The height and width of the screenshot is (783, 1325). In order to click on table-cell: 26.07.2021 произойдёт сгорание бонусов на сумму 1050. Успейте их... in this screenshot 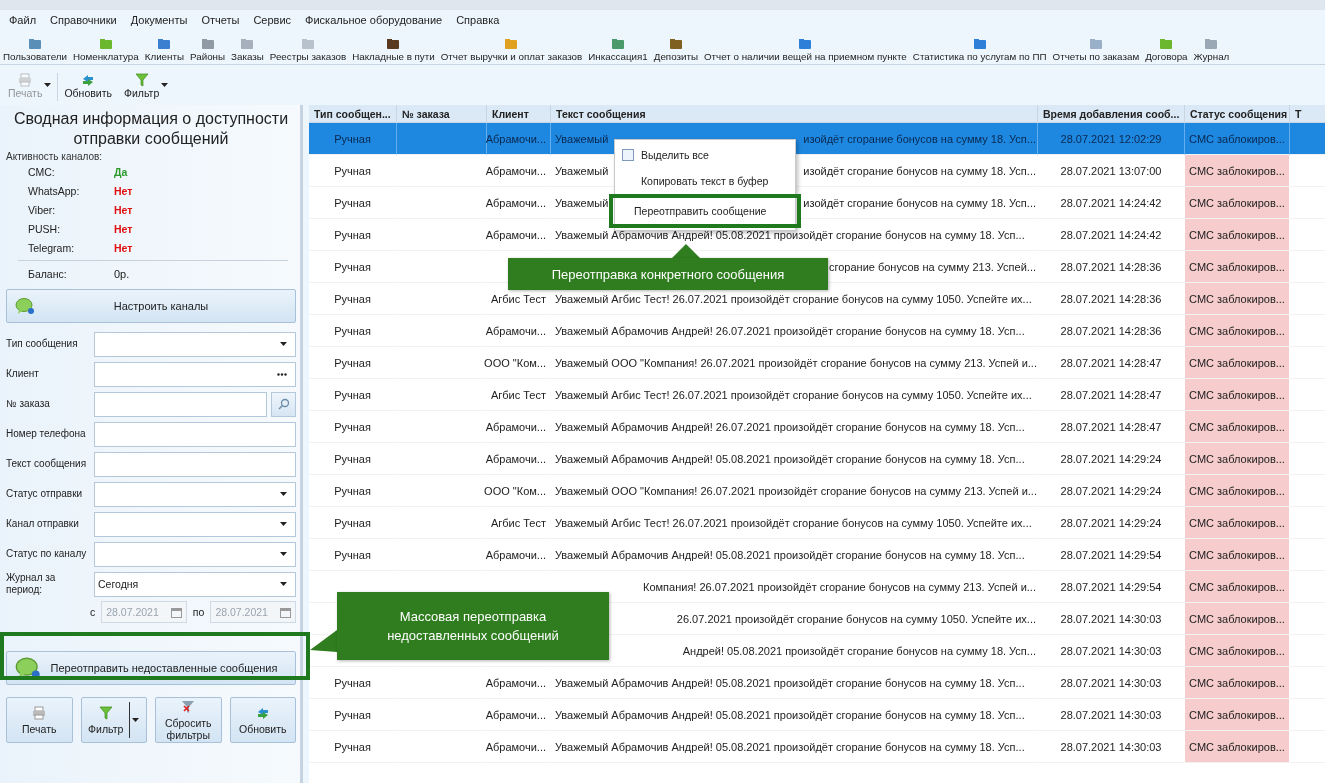, I will do `click(856, 618)`.